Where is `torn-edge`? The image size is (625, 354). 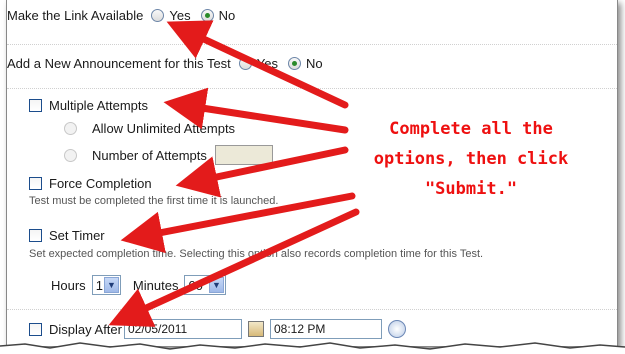
torn-edge is located at coordinates (312, 348).